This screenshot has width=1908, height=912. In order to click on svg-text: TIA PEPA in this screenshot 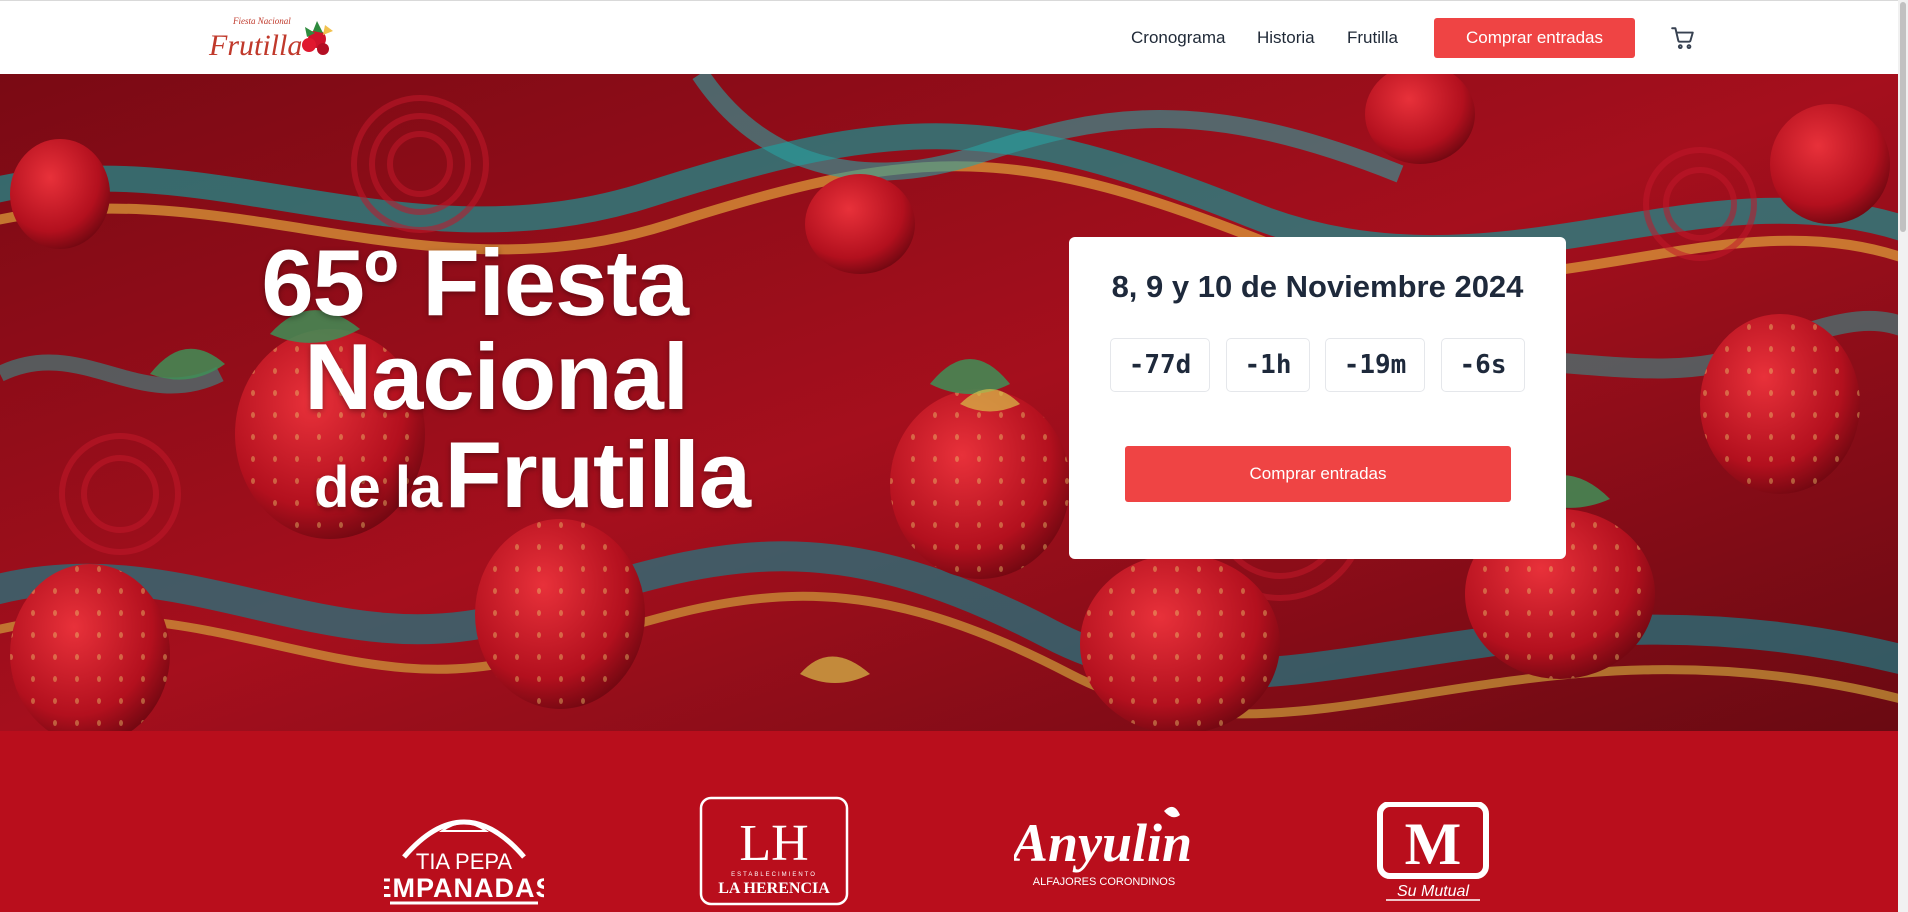, I will do `click(464, 861)`.